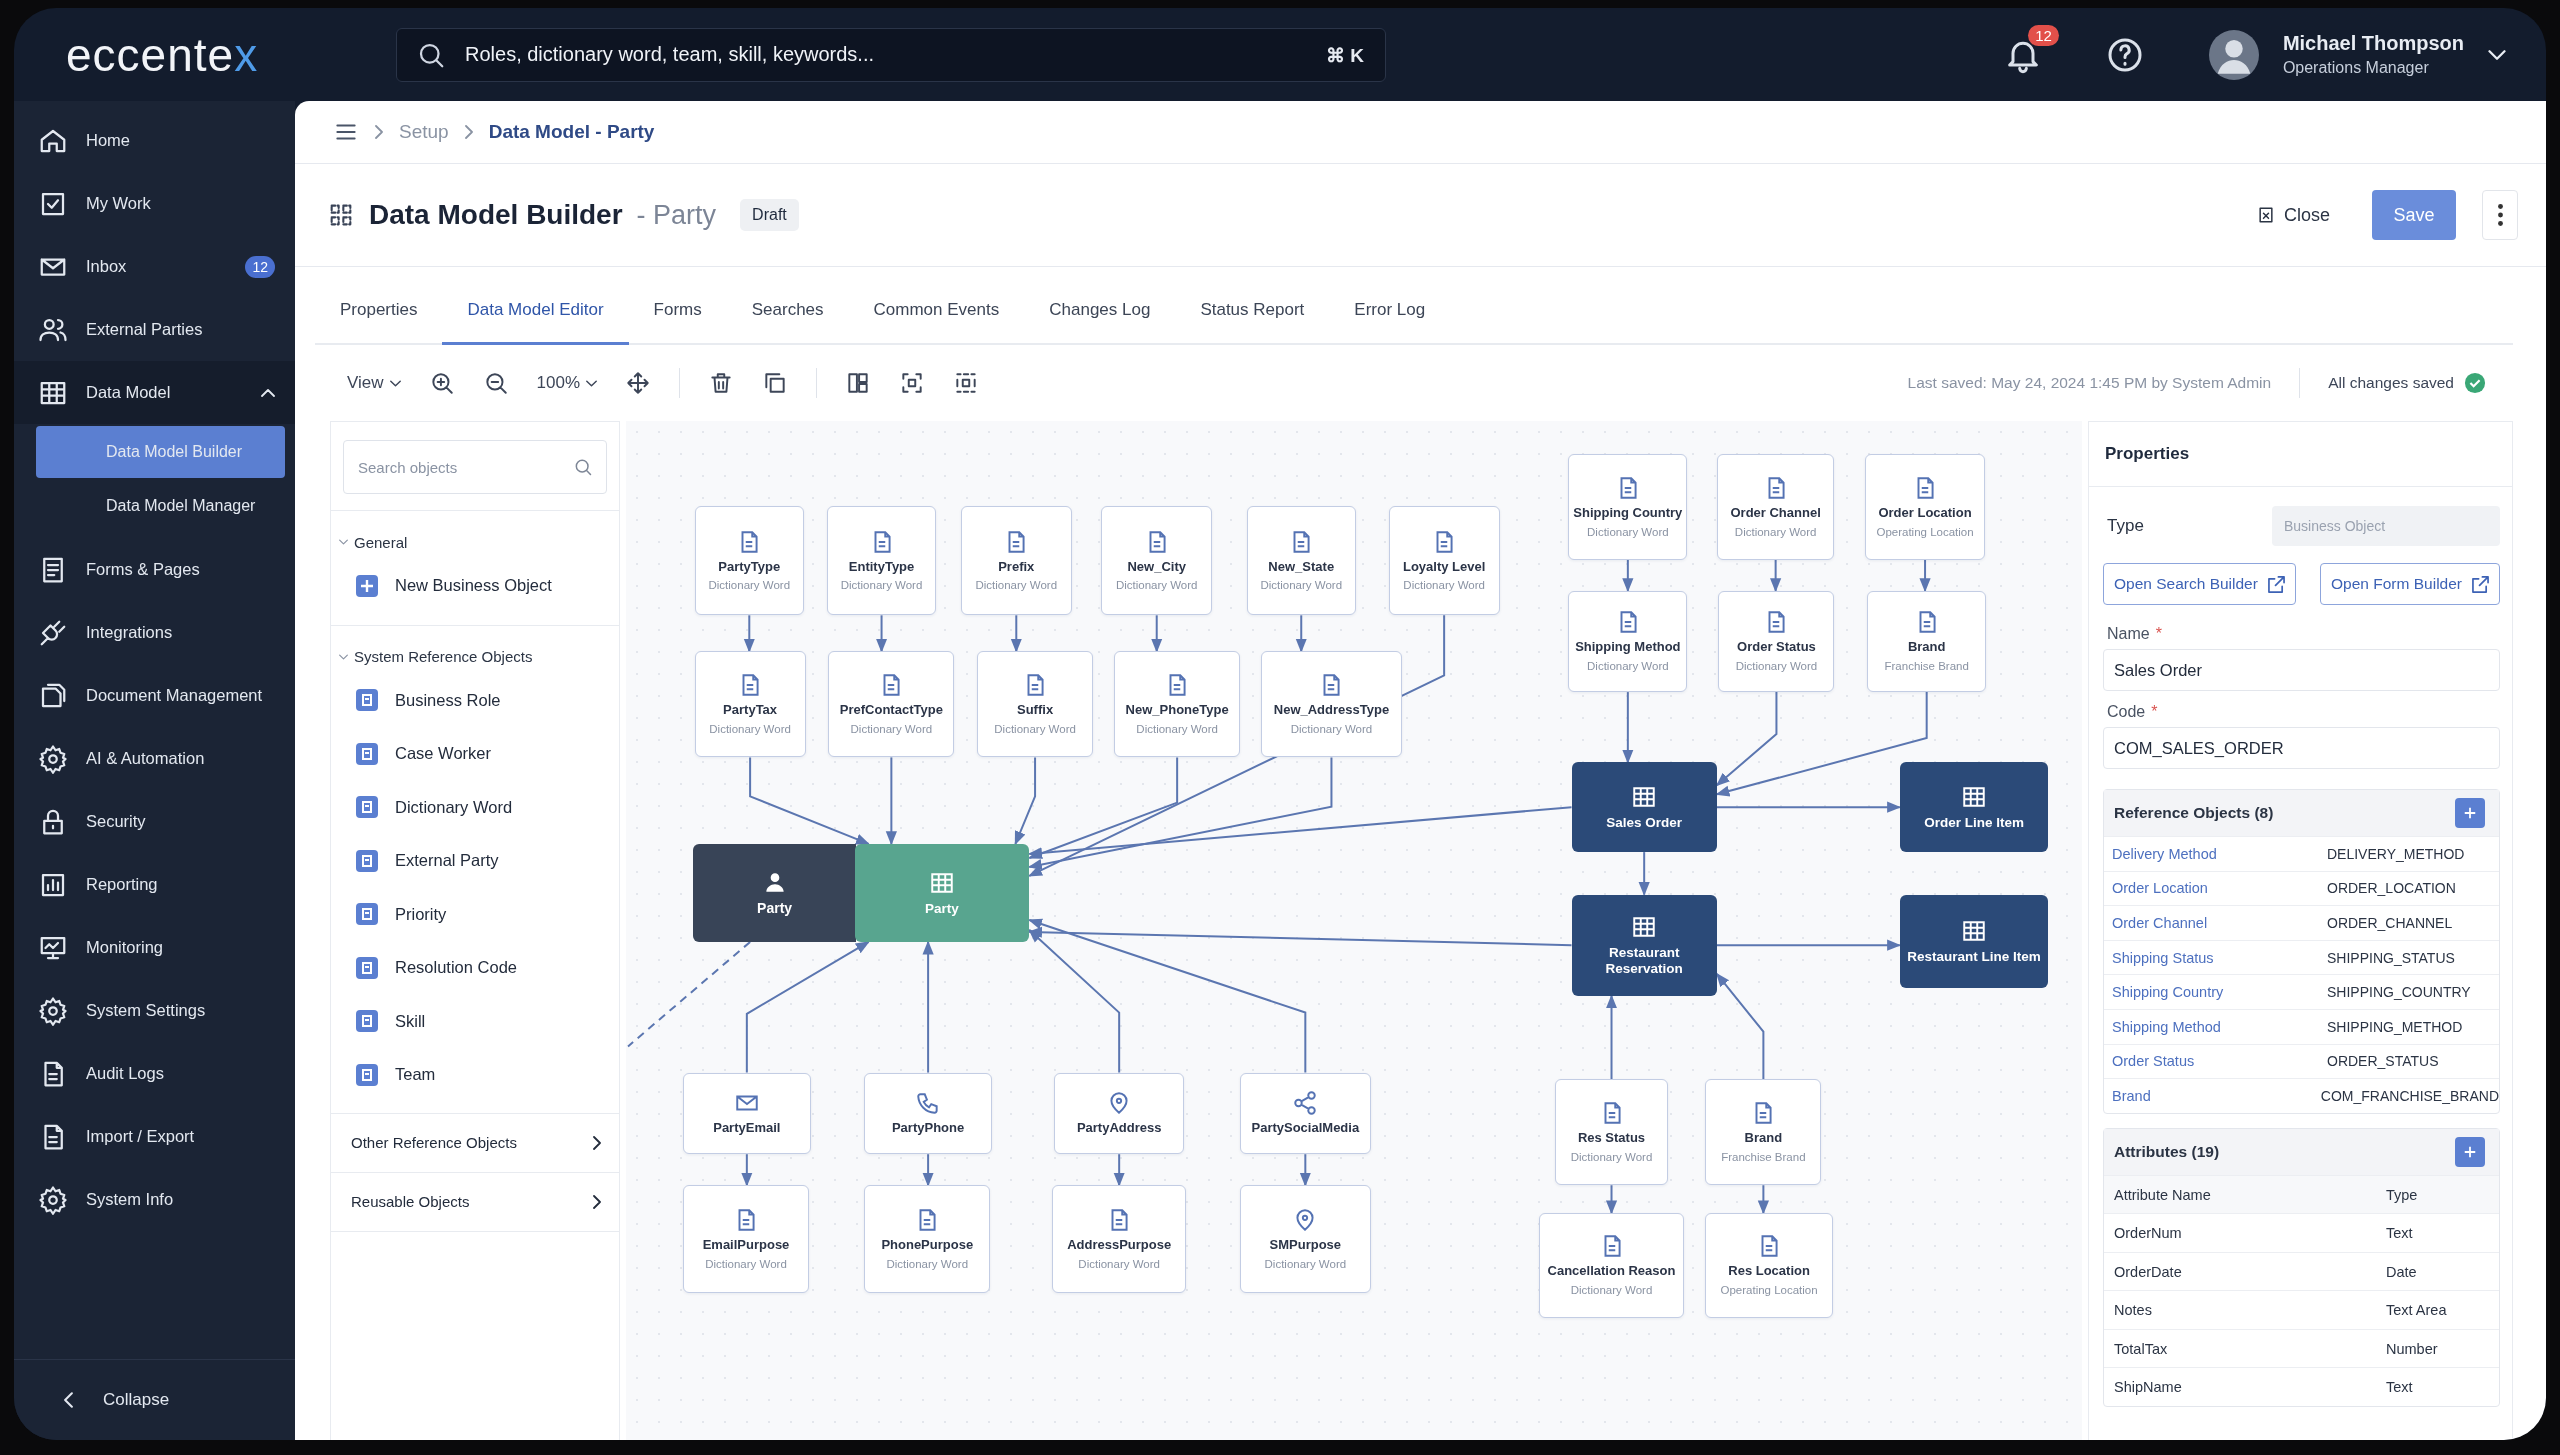 The height and width of the screenshot is (1455, 2560). What do you see at coordinates (1444, 560) in the screenshot?
I see `object-node: Loyalty Level Dictionary Word` at bounding box center [1444, 560].